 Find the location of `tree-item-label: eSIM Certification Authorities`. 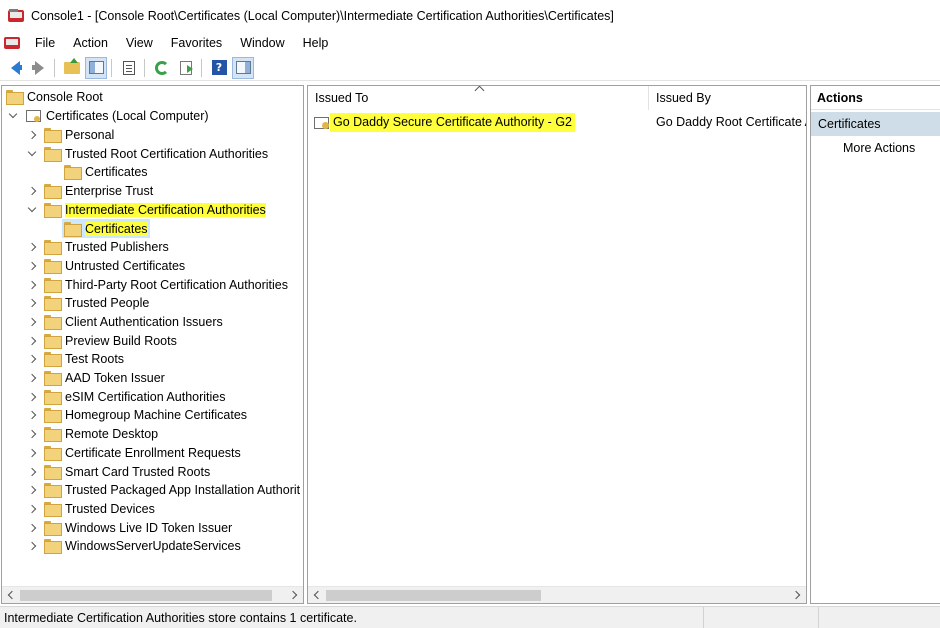

tree-item-label: eSIM Certification Authorities is located at coordinates (145, 396).